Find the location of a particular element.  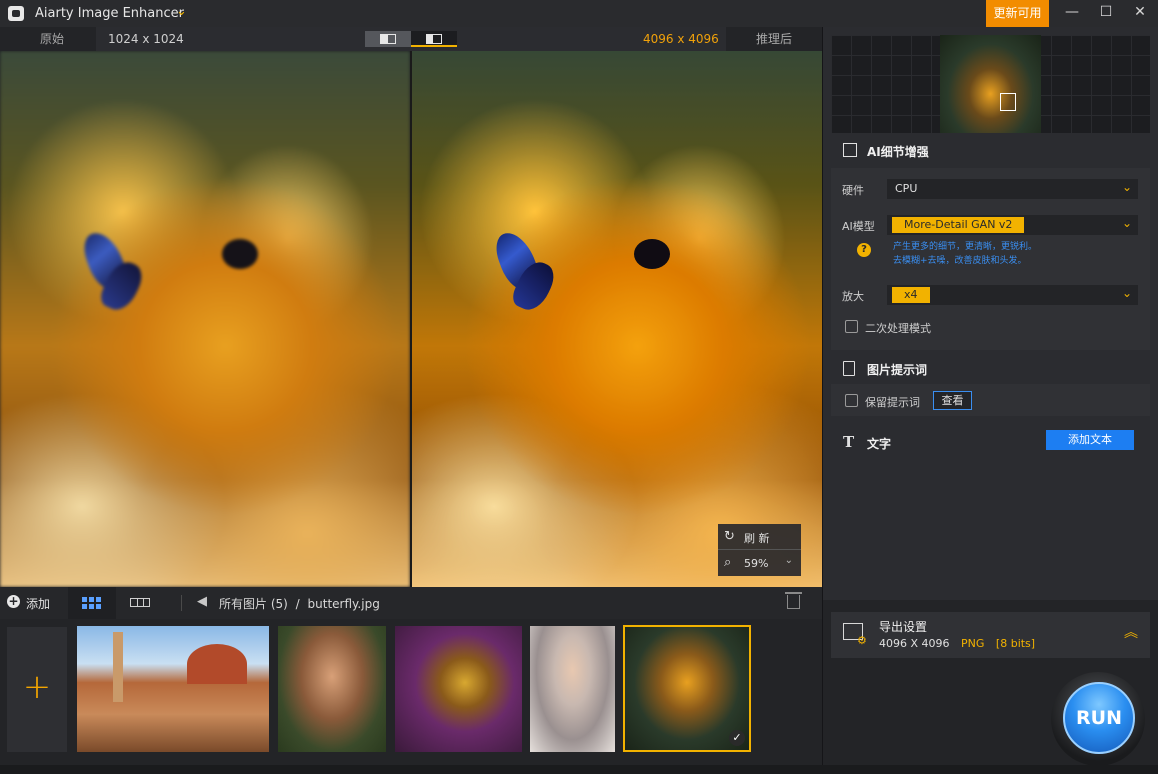

view-controls: ↻ 刷 新 ⌕ 59% ⌄ is located at coordinates (759, 550).